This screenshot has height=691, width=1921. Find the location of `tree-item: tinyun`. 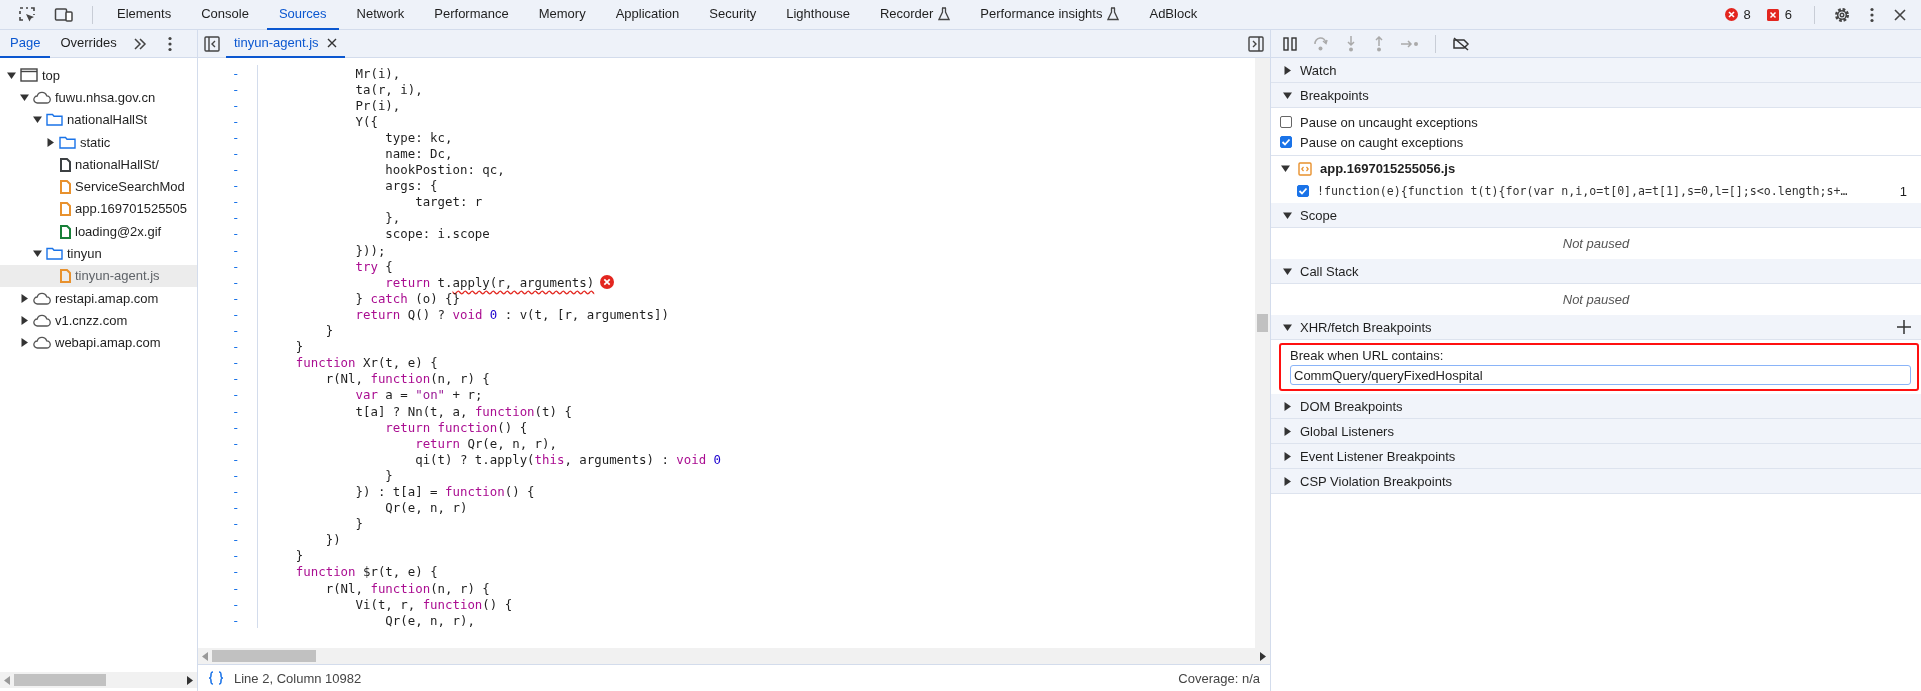

tree-item: tinyun is located at coordinates (84, 253).